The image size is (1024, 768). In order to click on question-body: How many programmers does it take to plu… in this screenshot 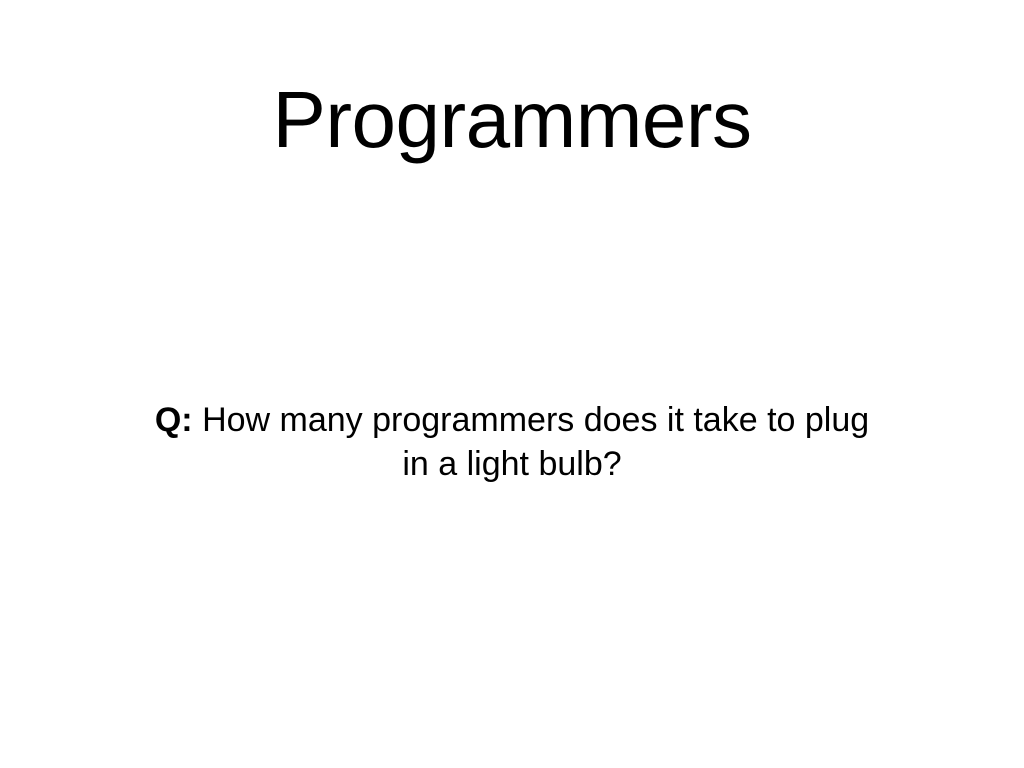, I will do `click(536, 442)`.